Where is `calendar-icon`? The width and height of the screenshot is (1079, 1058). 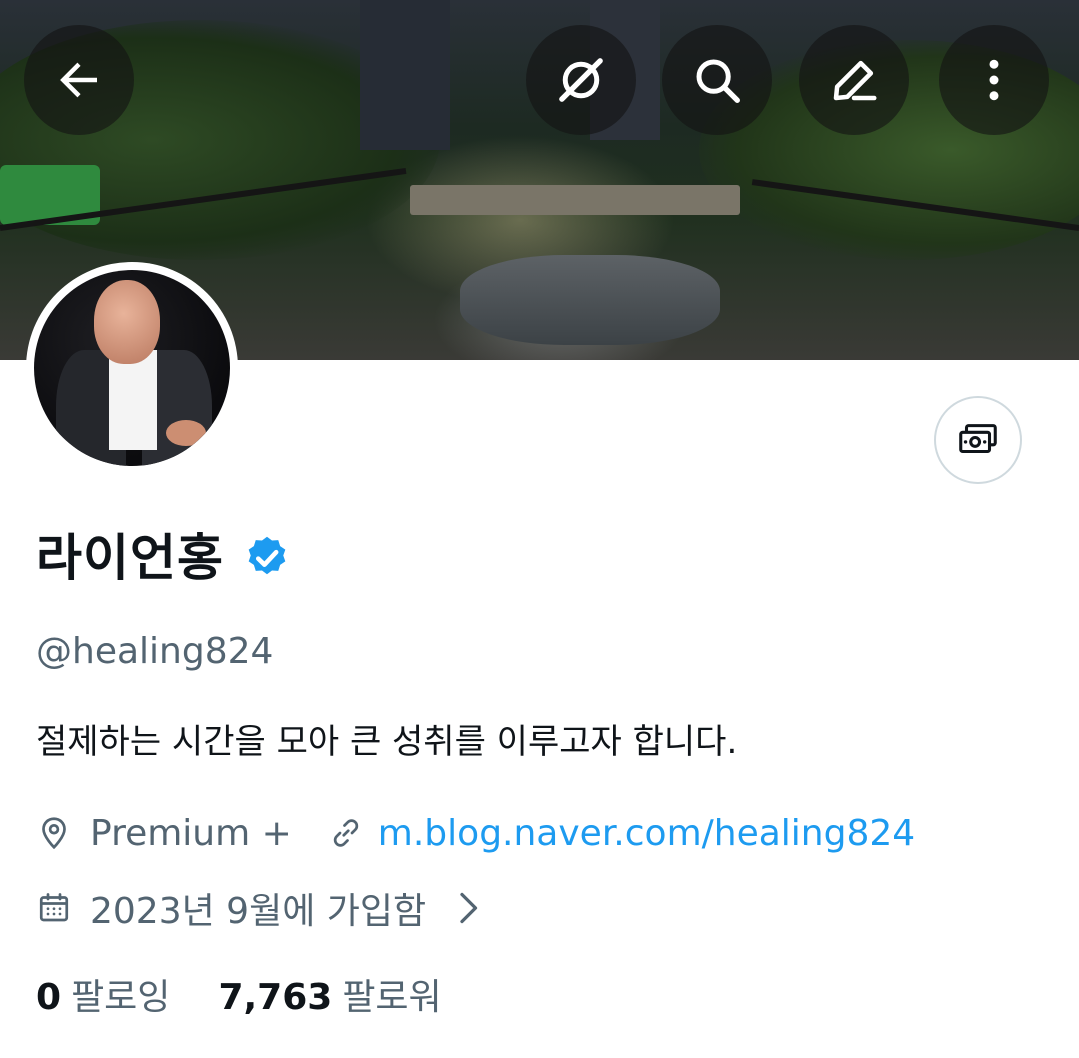
calendar-icon is located at coordinates (54, 907).